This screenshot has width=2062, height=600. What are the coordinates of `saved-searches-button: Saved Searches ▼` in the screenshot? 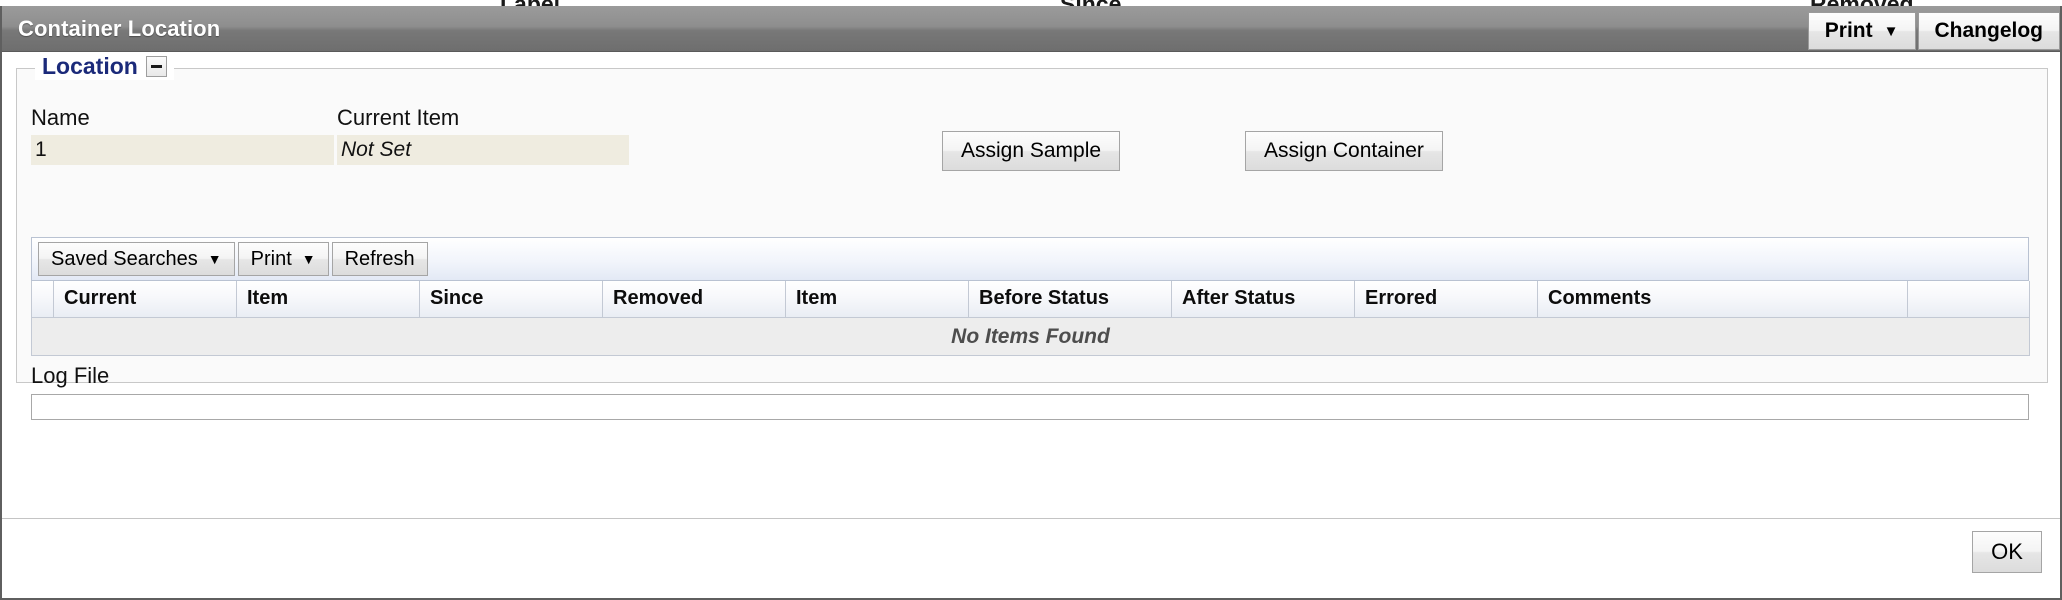 It's located at (136, 259).